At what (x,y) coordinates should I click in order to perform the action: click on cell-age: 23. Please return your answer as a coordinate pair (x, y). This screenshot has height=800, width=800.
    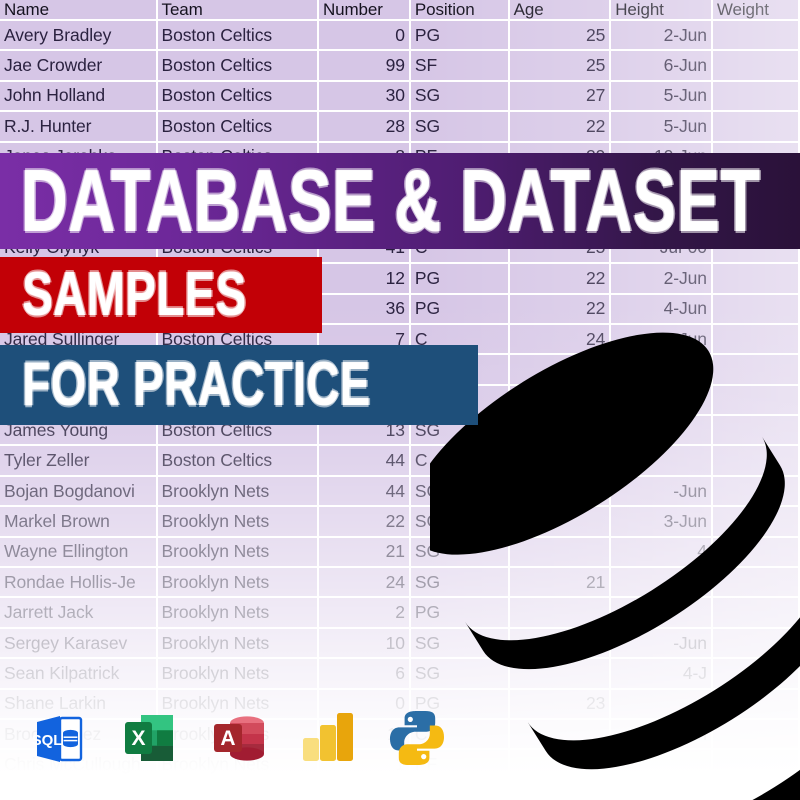
    Looking at the image, I should click on (561, 703).